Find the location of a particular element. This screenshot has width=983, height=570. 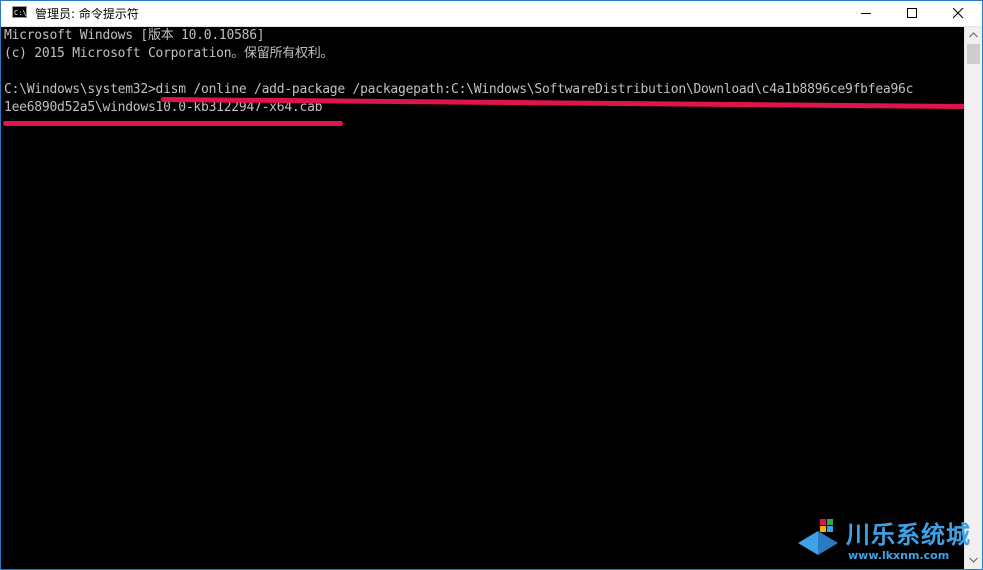

watermark-url: www.lkxnm.com is located at coordinates (899, 555).